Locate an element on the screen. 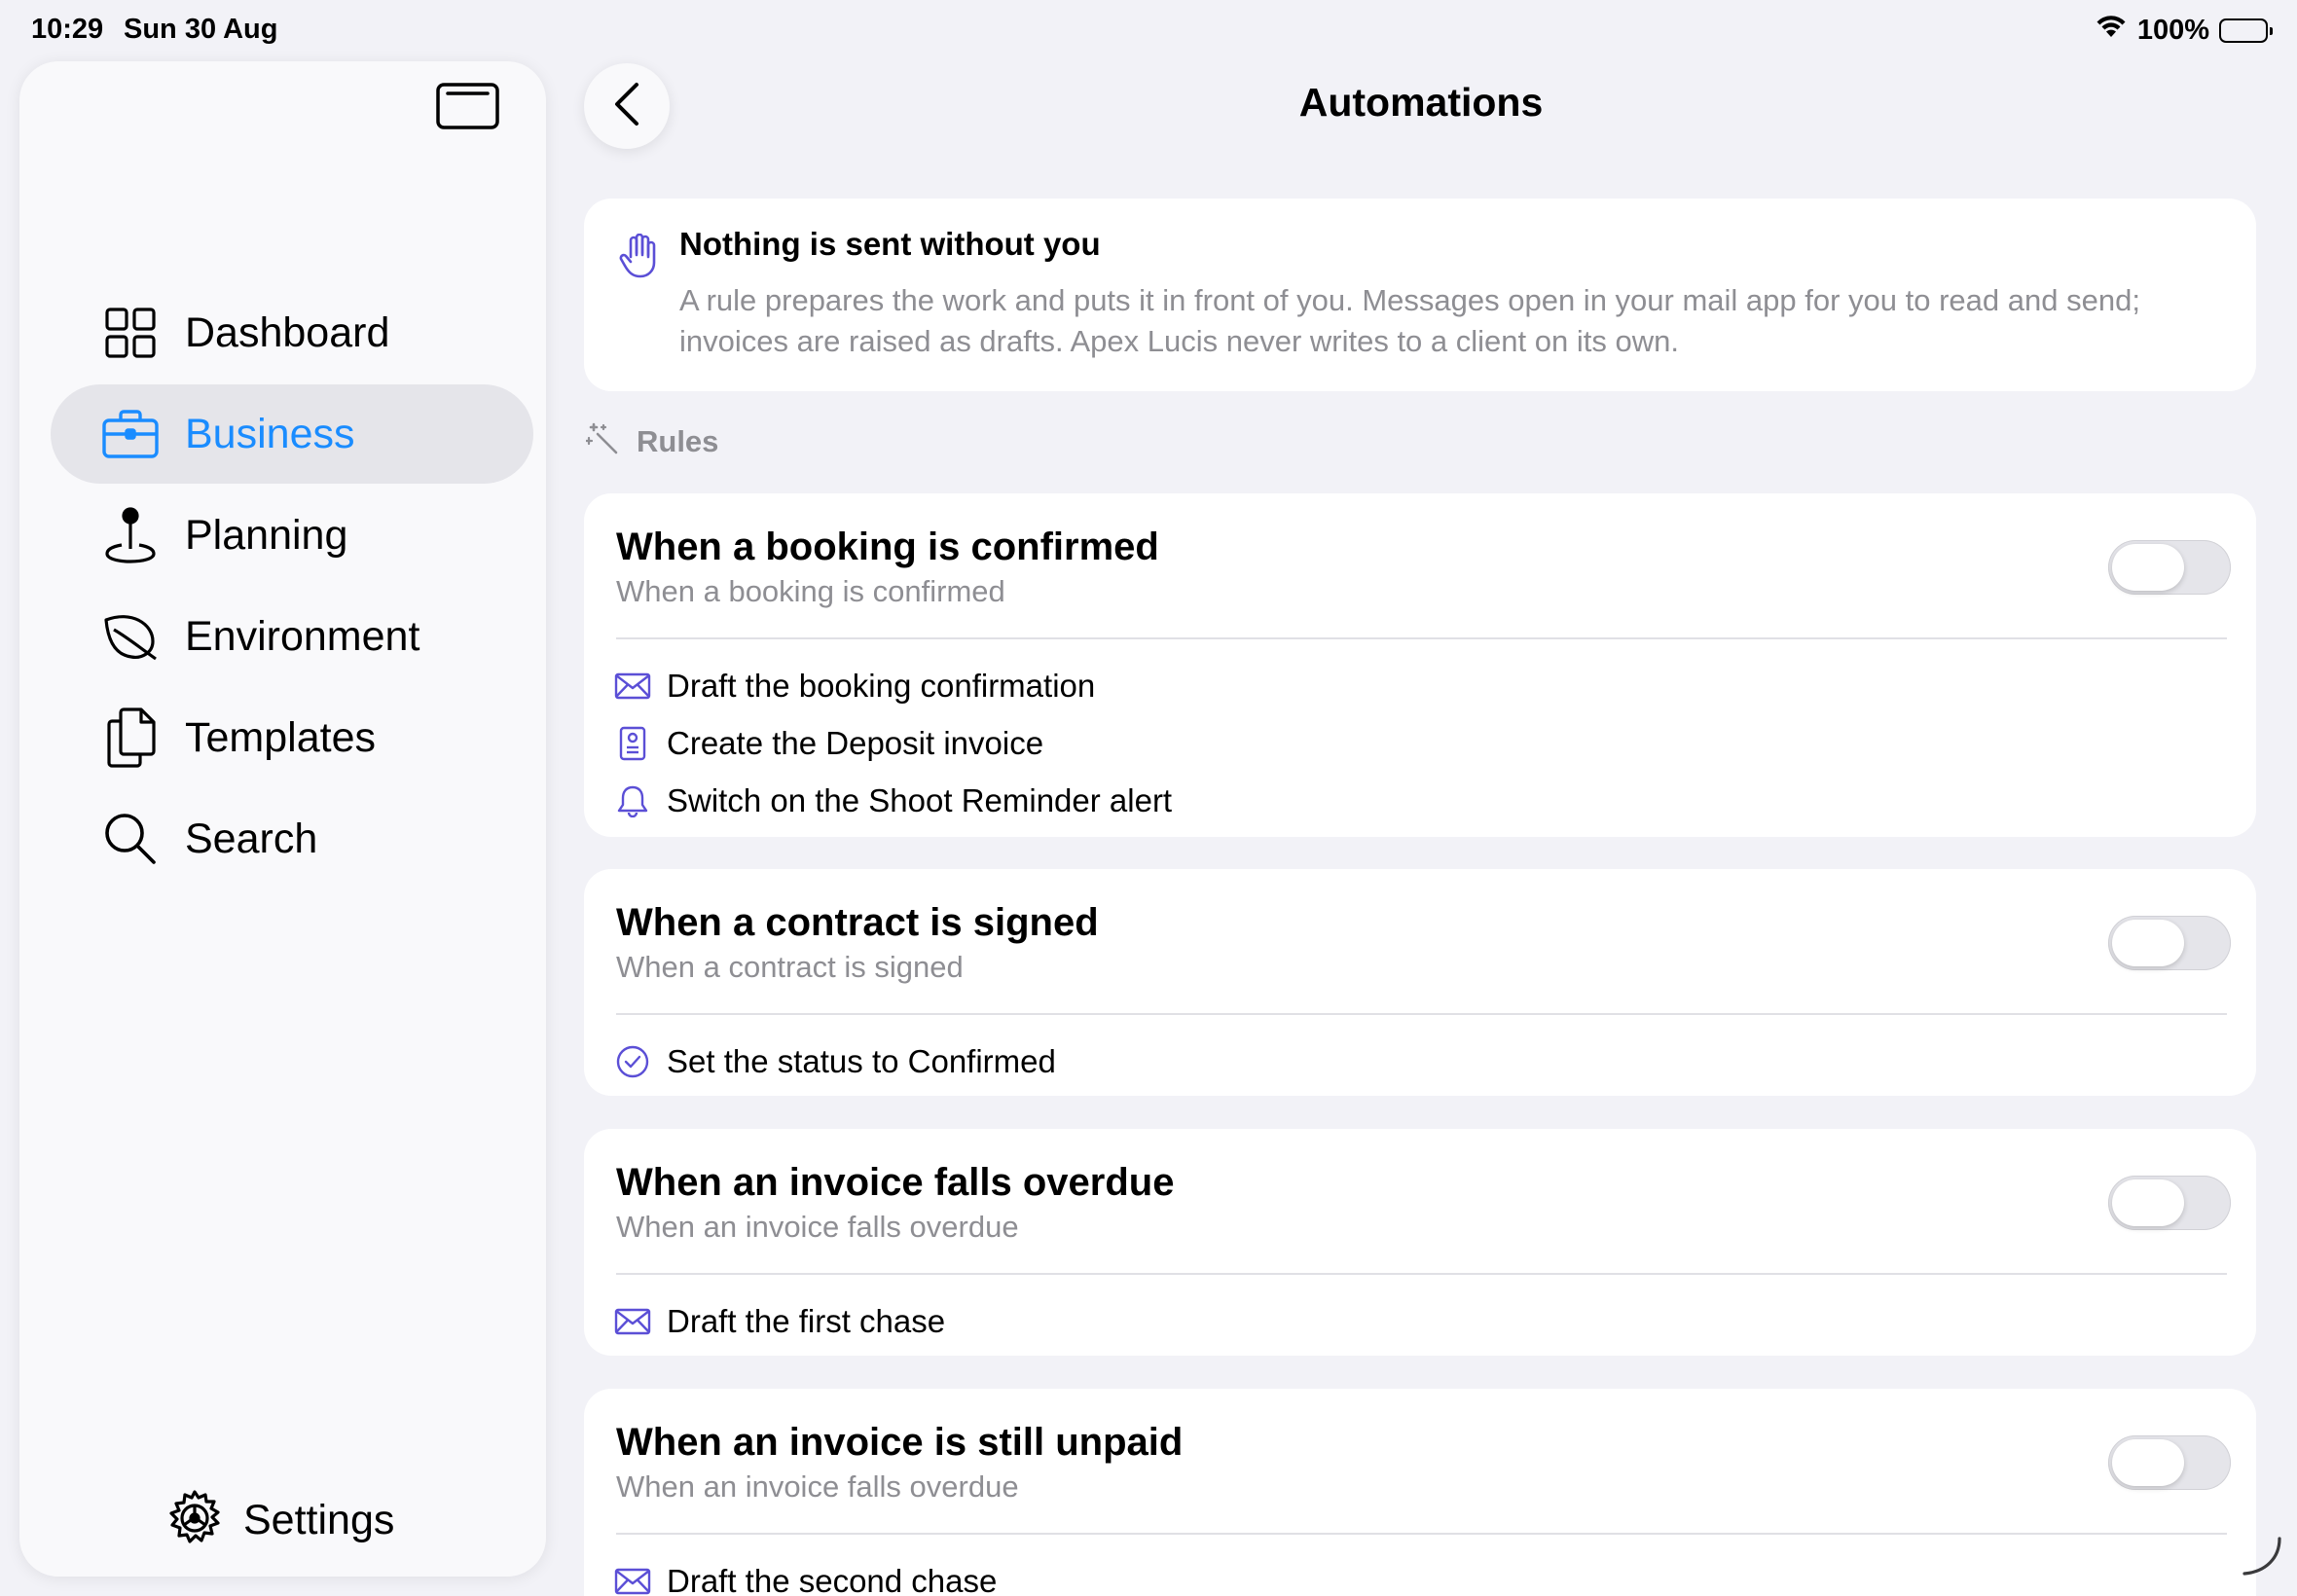 The height and width of the screenshot is (1596, 2297). rule-action: Draft the booking confirmation is located at coordinates (892, 685).